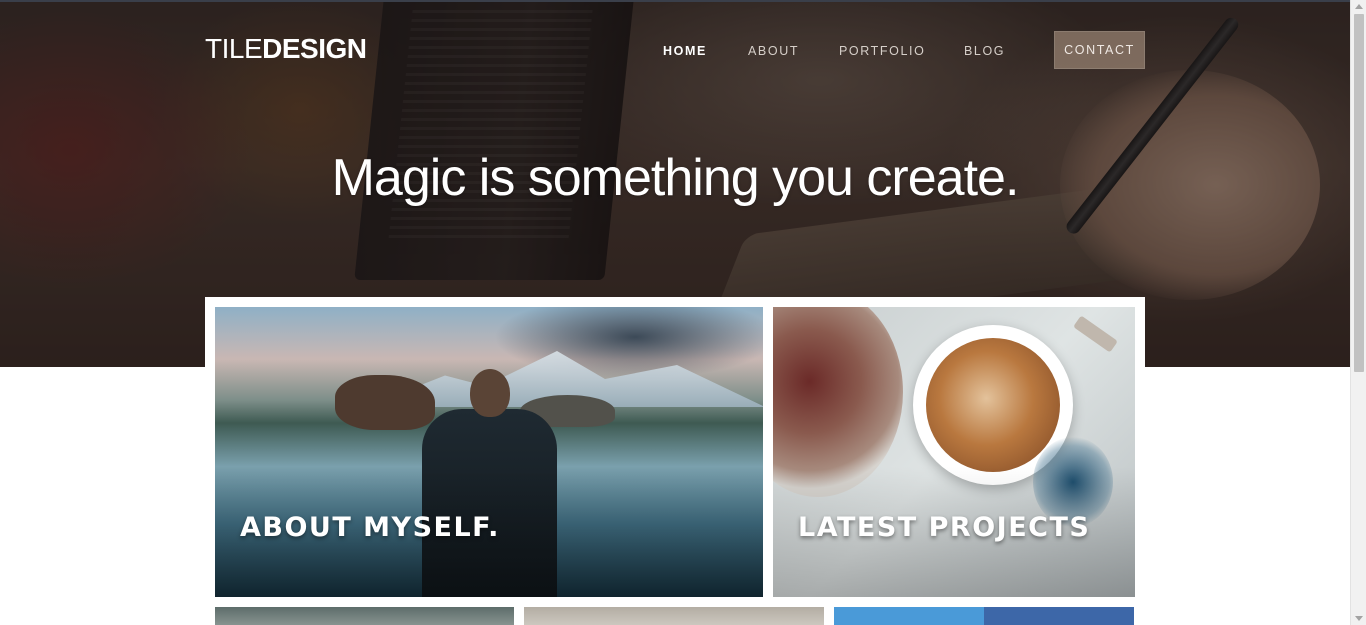 The width and height of the screenshot is (1366, 625). What do you see at coordinates (984, 51) in the screenshot?
I see `nav-blog: BLOG` at bounding box center [984, 51].